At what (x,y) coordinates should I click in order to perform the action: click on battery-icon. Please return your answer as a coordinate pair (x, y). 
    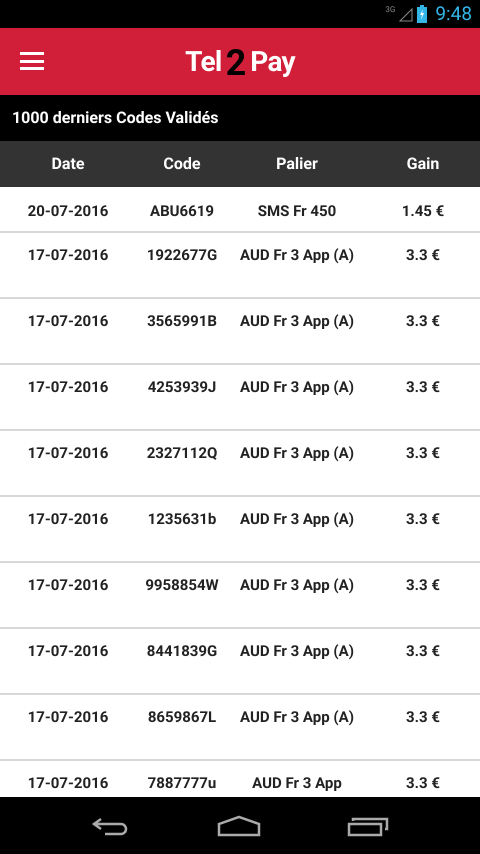
    Looking at the image, I should click on (422, 14).